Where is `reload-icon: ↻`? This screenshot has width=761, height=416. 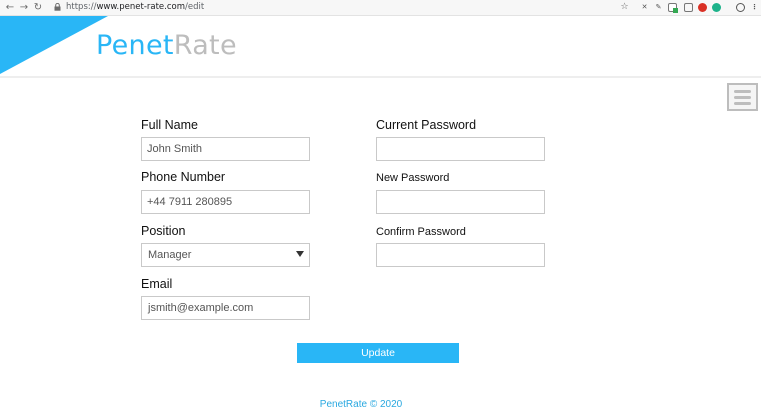
reload-icon: ↻ is located at coordinates (38, 7).